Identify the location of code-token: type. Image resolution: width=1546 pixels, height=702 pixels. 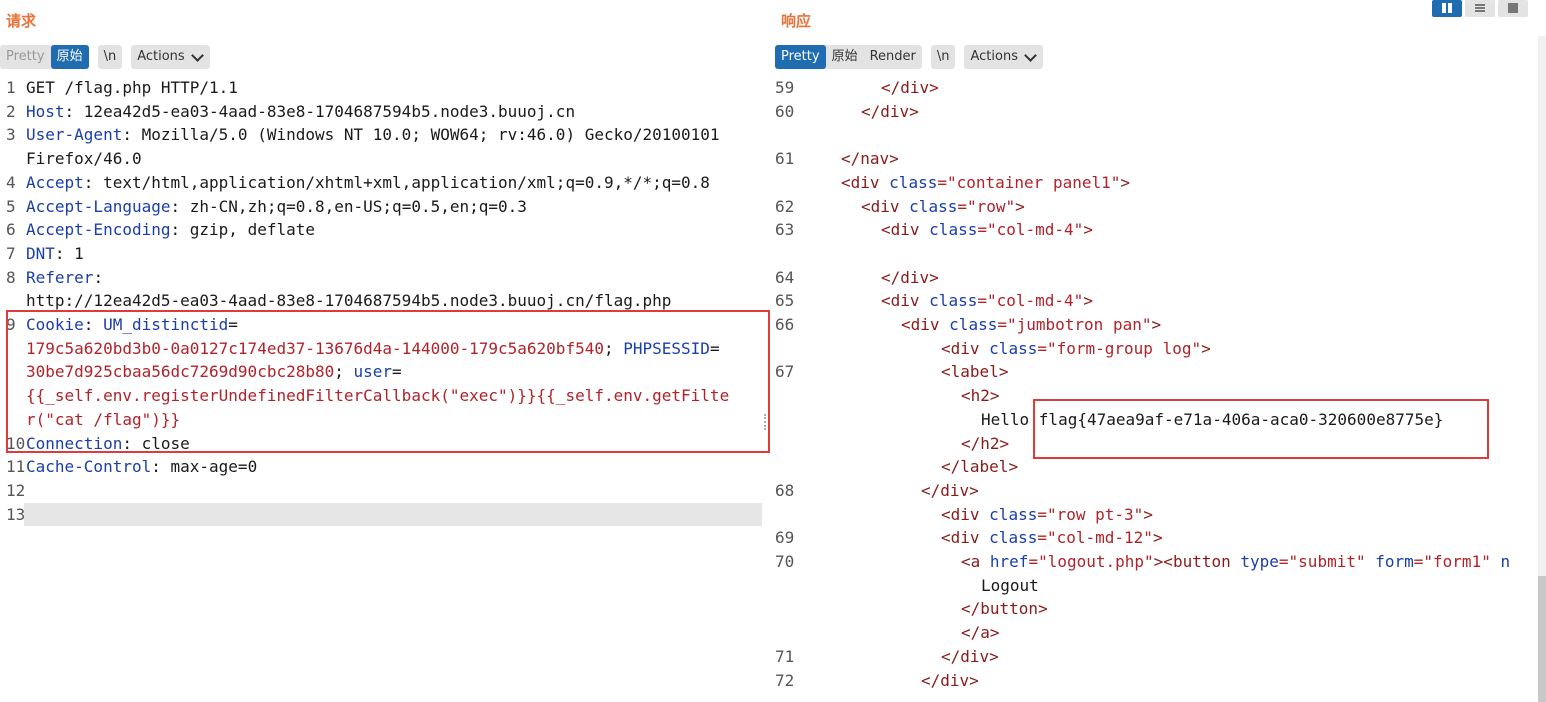
(1259, 561).